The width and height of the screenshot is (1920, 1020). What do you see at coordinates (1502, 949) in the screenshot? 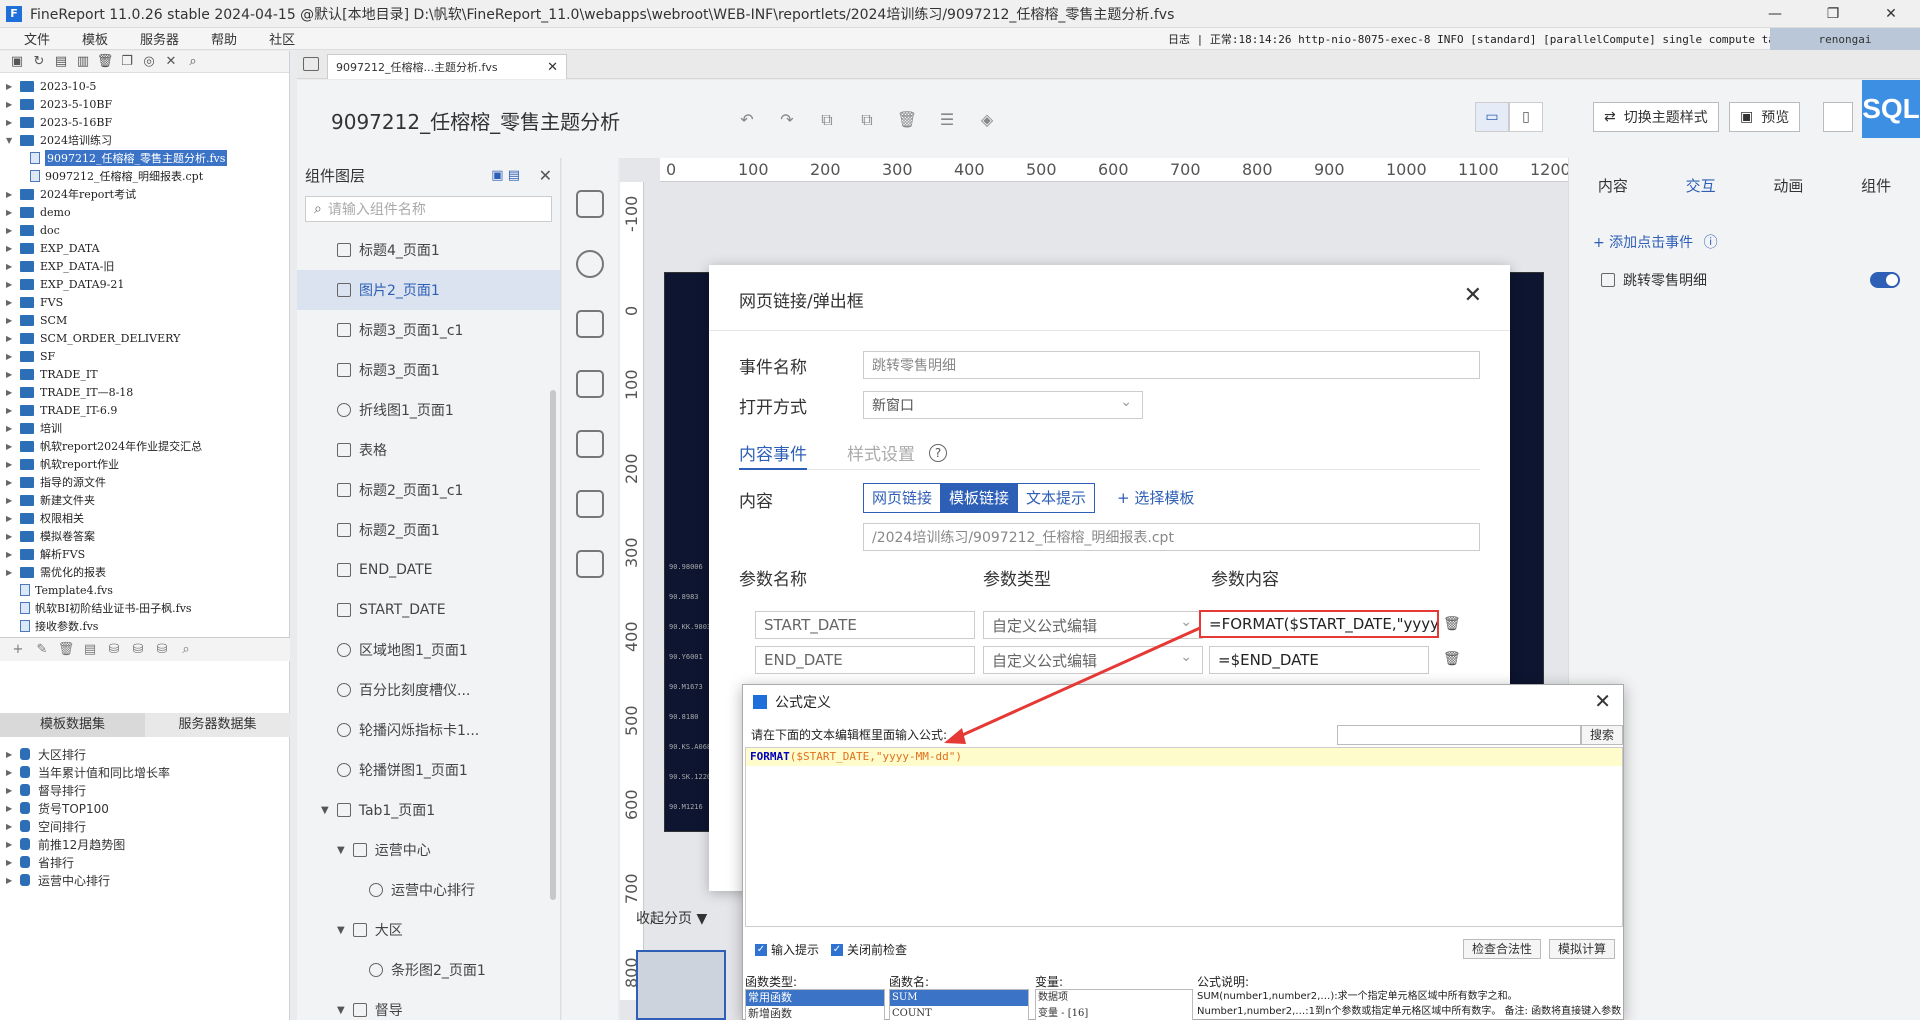
I see `check-validity-button: 检查合法性` at bounding box center [1502, 949].